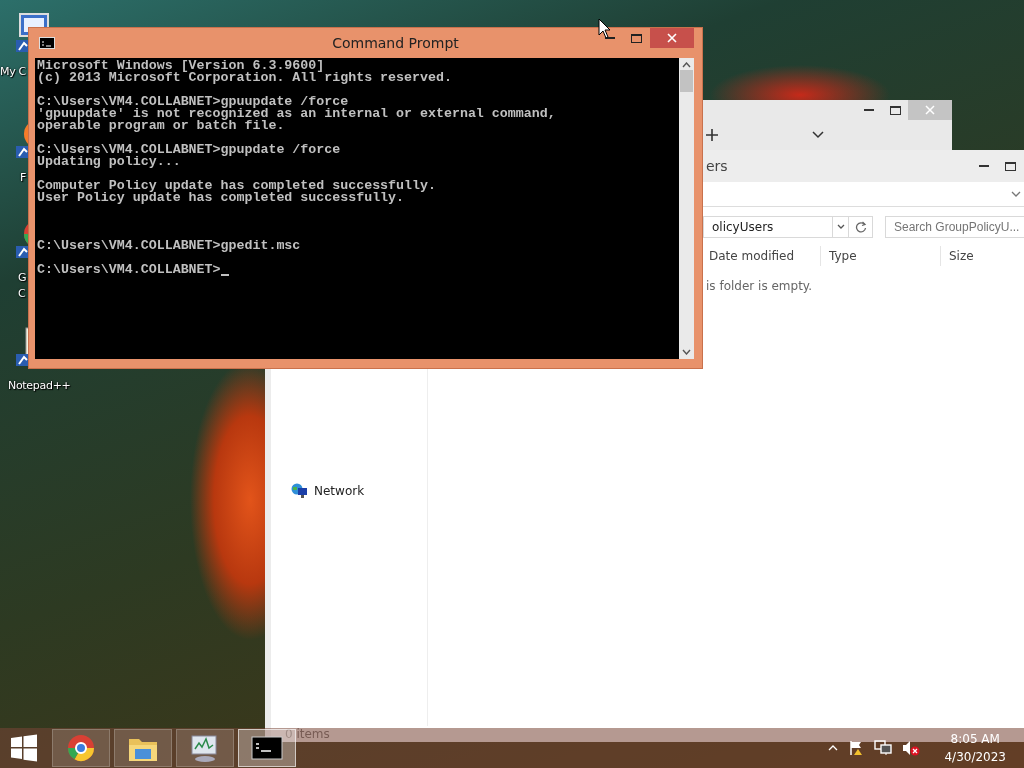 This screenshot has height=768, width=1024. Describe the element at coordinates (23, 178) in the screenshot. I see `desktop-icon-label: F` at that location.